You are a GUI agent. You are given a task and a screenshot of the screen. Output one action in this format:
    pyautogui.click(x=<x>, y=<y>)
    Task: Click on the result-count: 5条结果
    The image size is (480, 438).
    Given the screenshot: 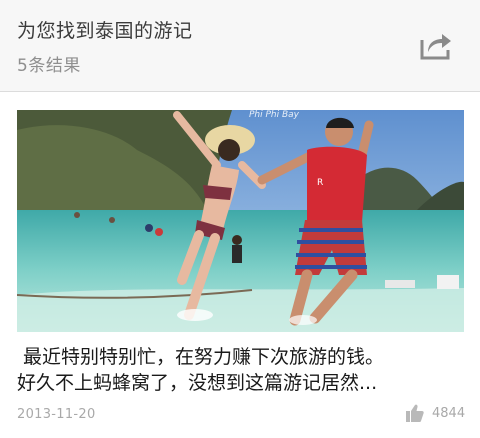 What is the action you would take?
    pyautogui.click(x=49, y=66)
    